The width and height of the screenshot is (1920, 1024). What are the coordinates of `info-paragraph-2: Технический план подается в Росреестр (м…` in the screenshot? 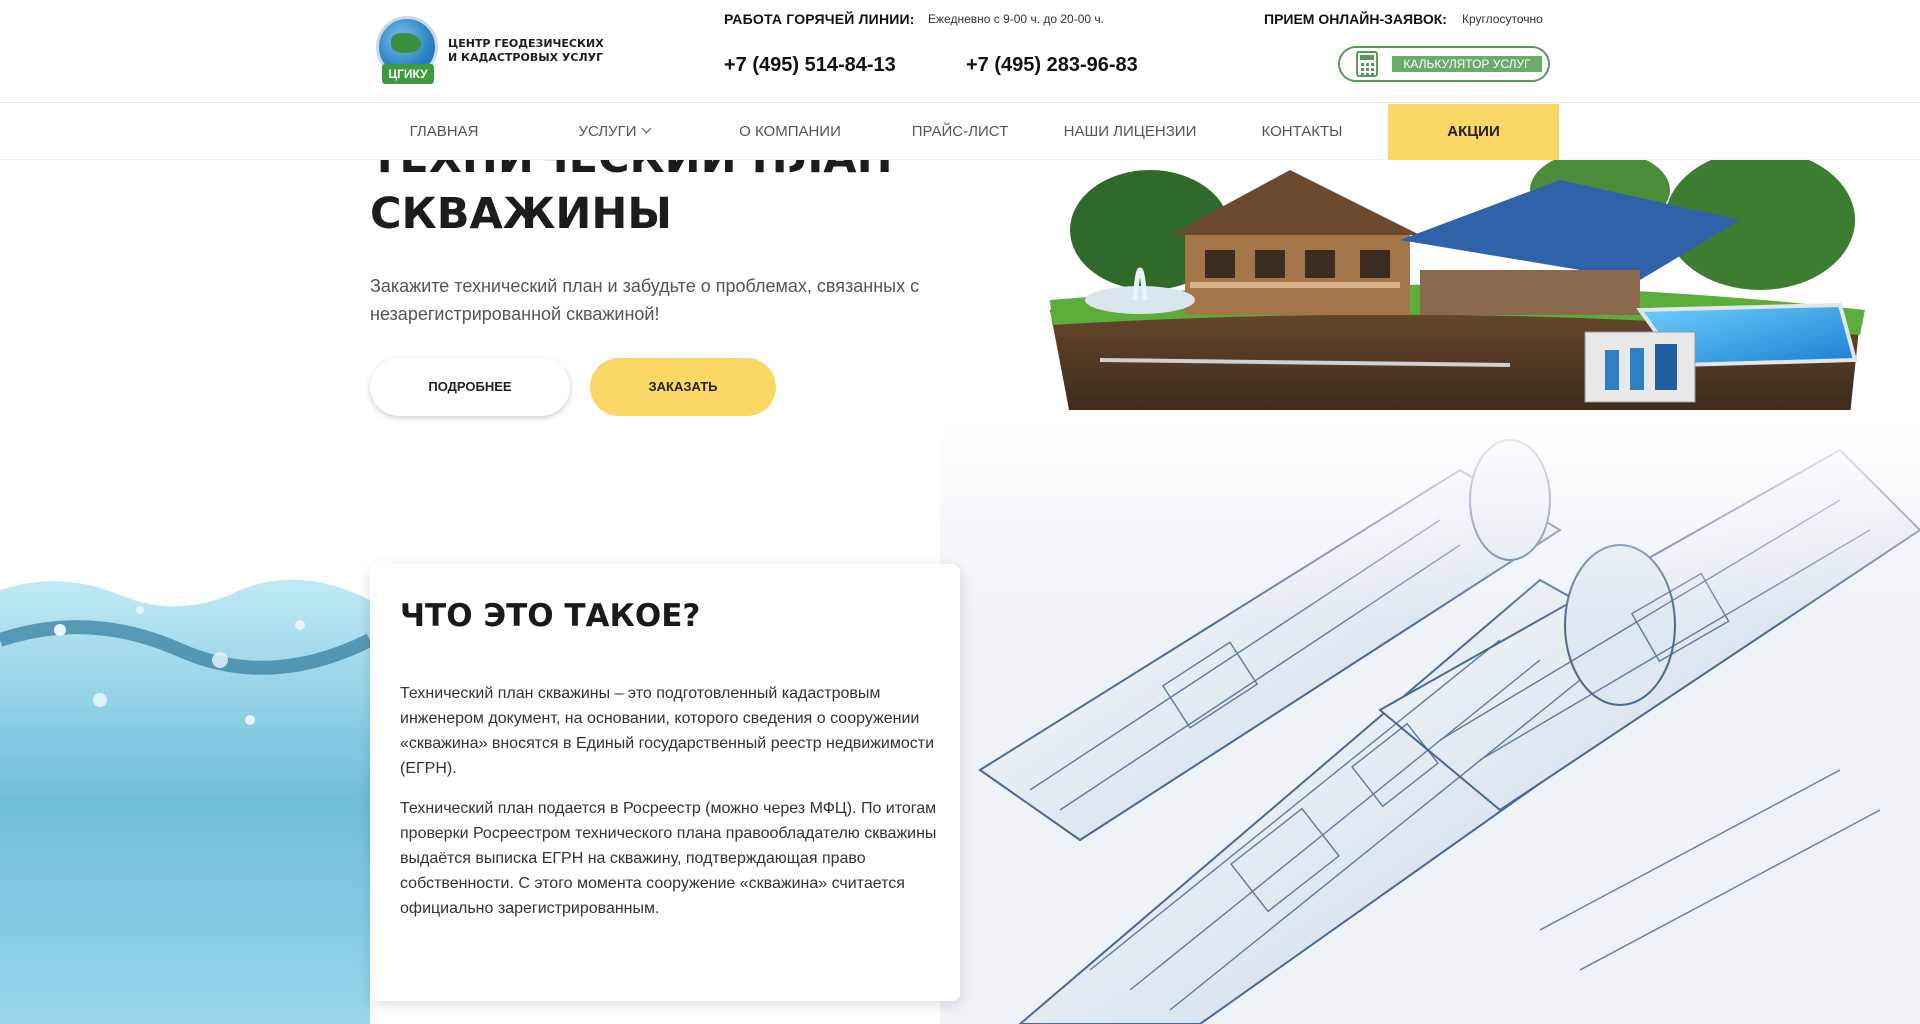 It's located at (668, 858).